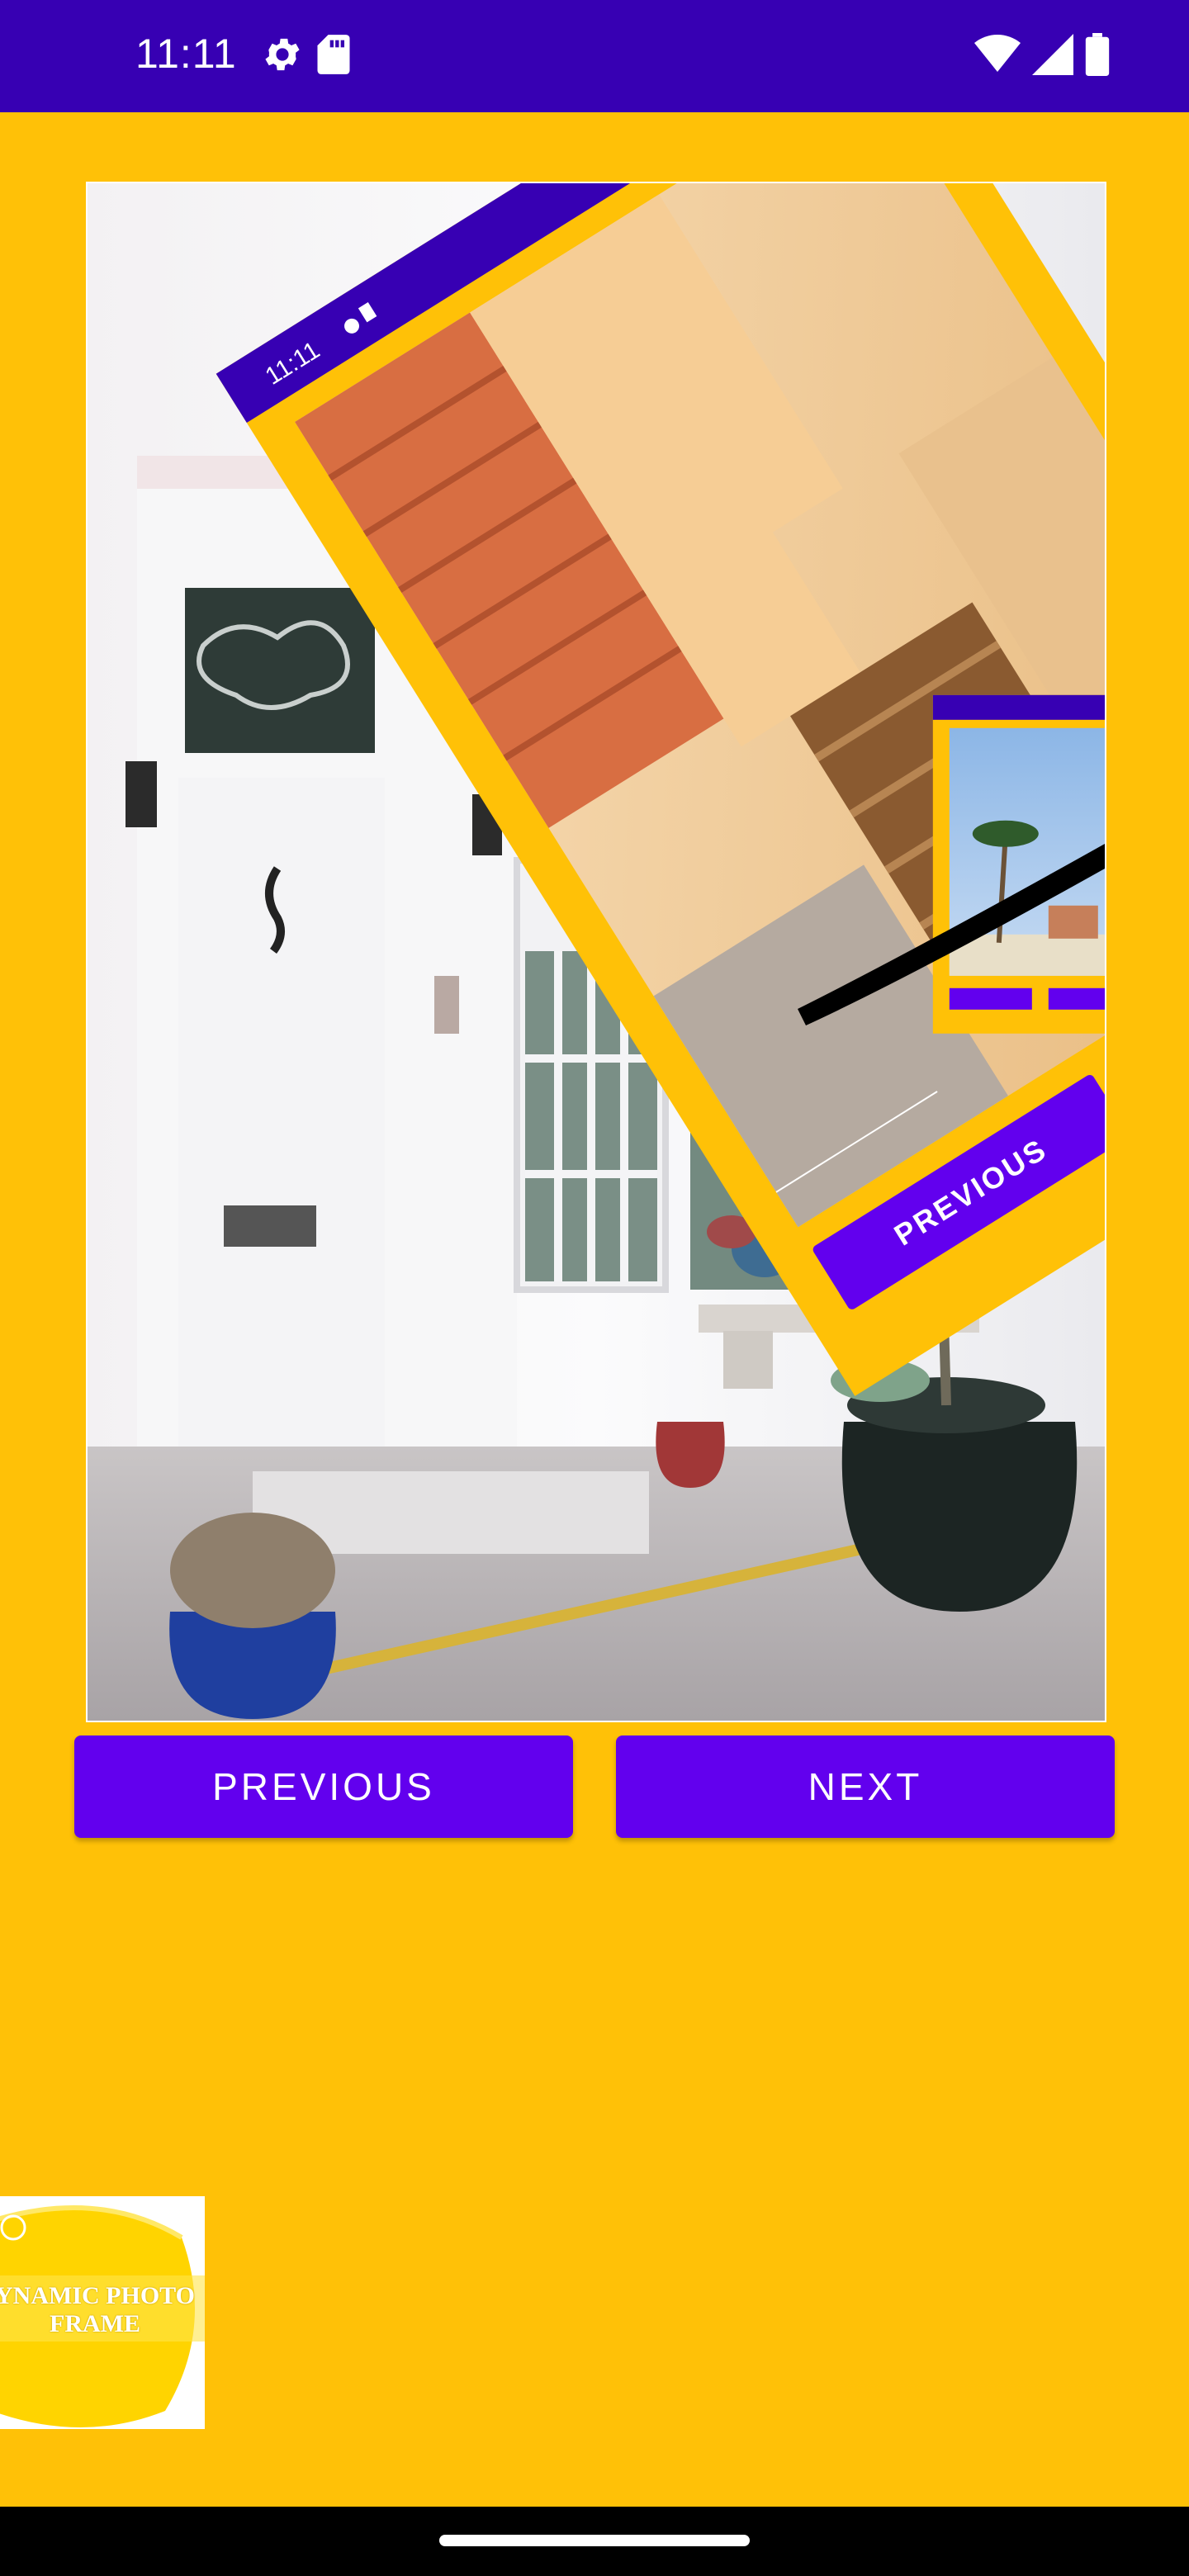 Image resolution: width=1189 pixels, height=2576 pixels. I want to click on badge-title-line1: YNAMIC PHOTO, so click(97, 2295).